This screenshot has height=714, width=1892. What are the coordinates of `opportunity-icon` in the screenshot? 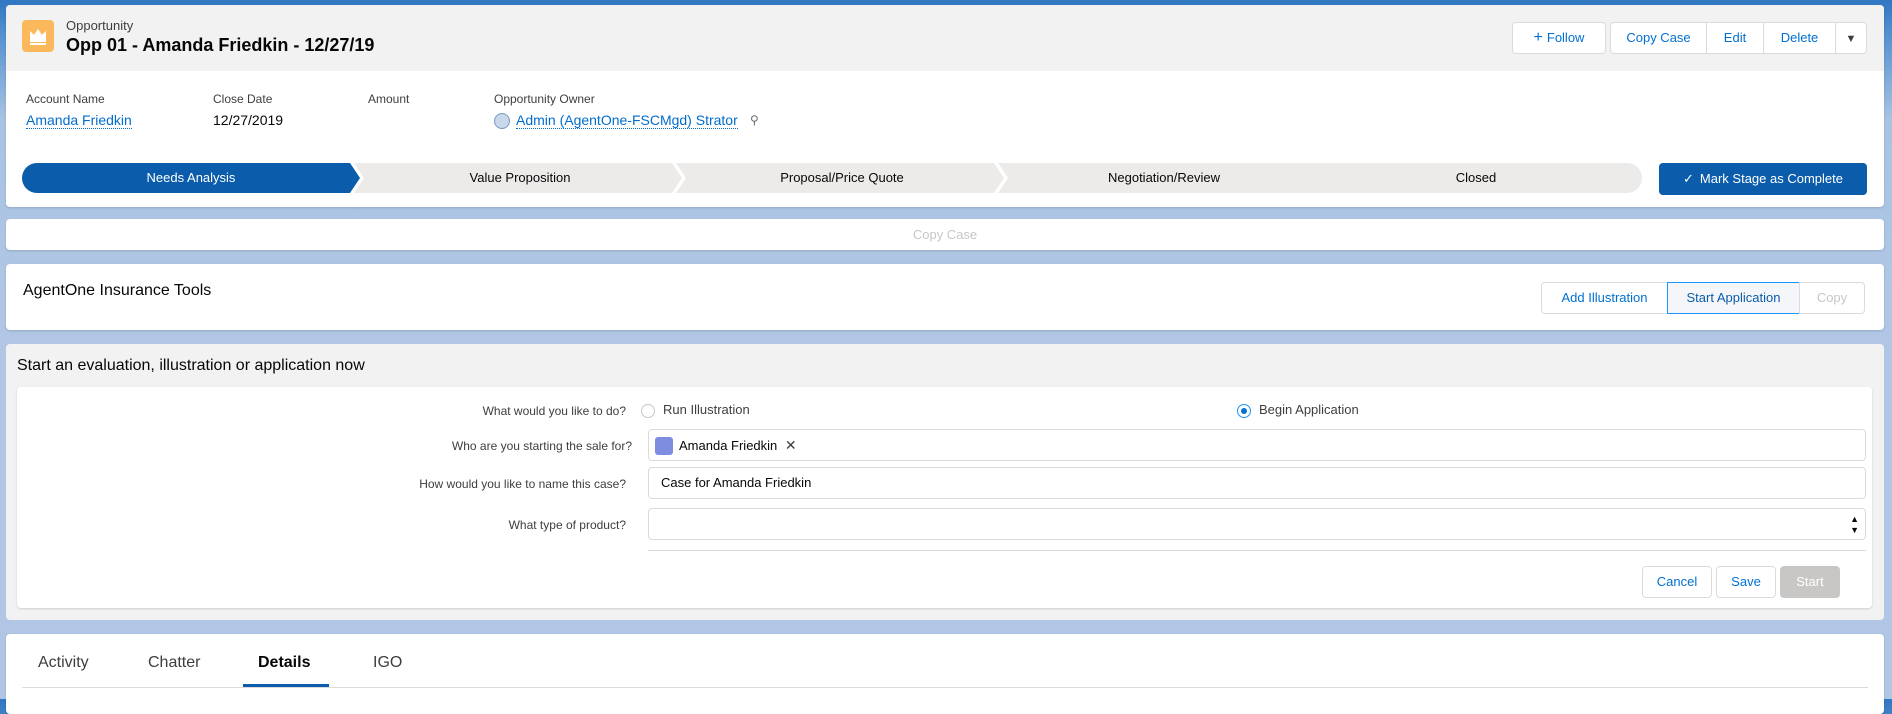 It's located at (38, 36).